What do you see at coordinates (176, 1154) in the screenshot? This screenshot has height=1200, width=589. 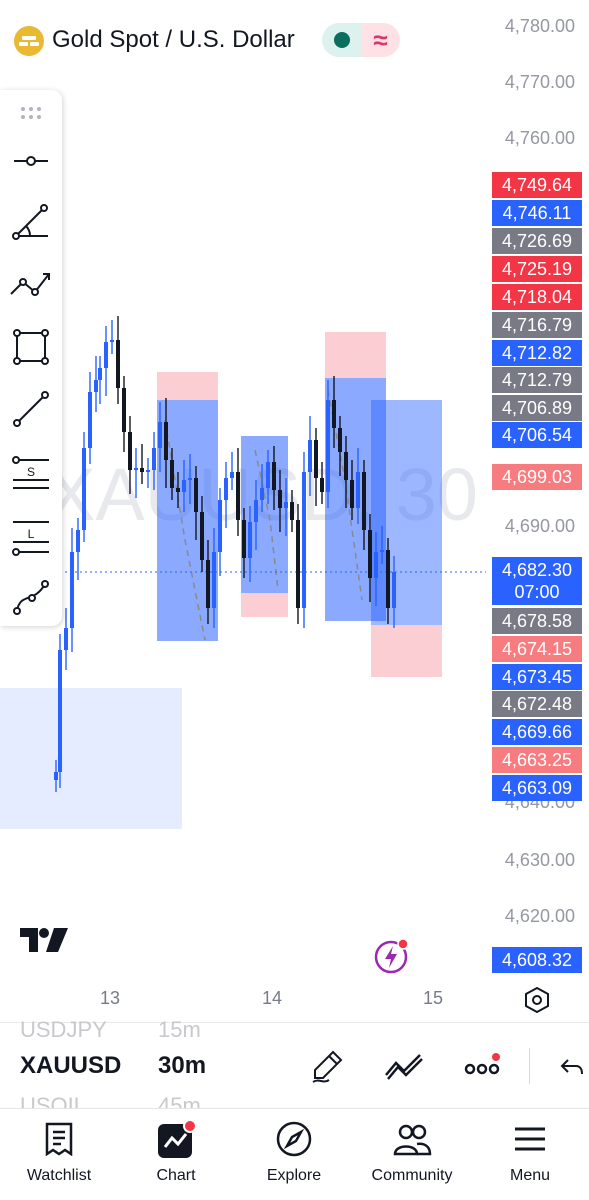 I see `nav-chart: Chart` at bounding box center [176, 1154].